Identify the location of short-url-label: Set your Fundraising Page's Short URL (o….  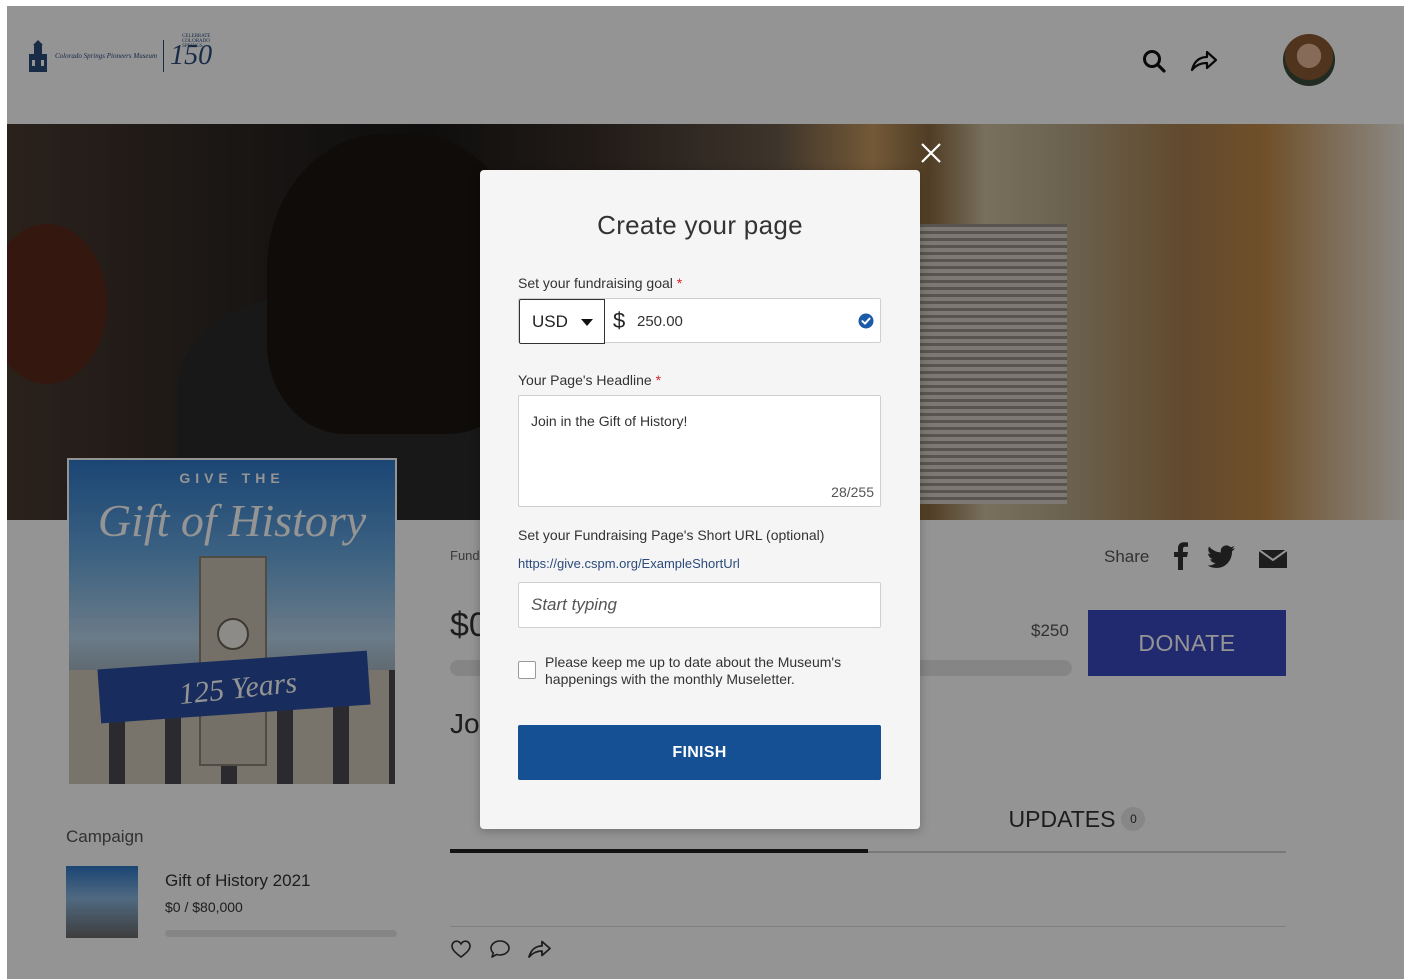
(671, 535).